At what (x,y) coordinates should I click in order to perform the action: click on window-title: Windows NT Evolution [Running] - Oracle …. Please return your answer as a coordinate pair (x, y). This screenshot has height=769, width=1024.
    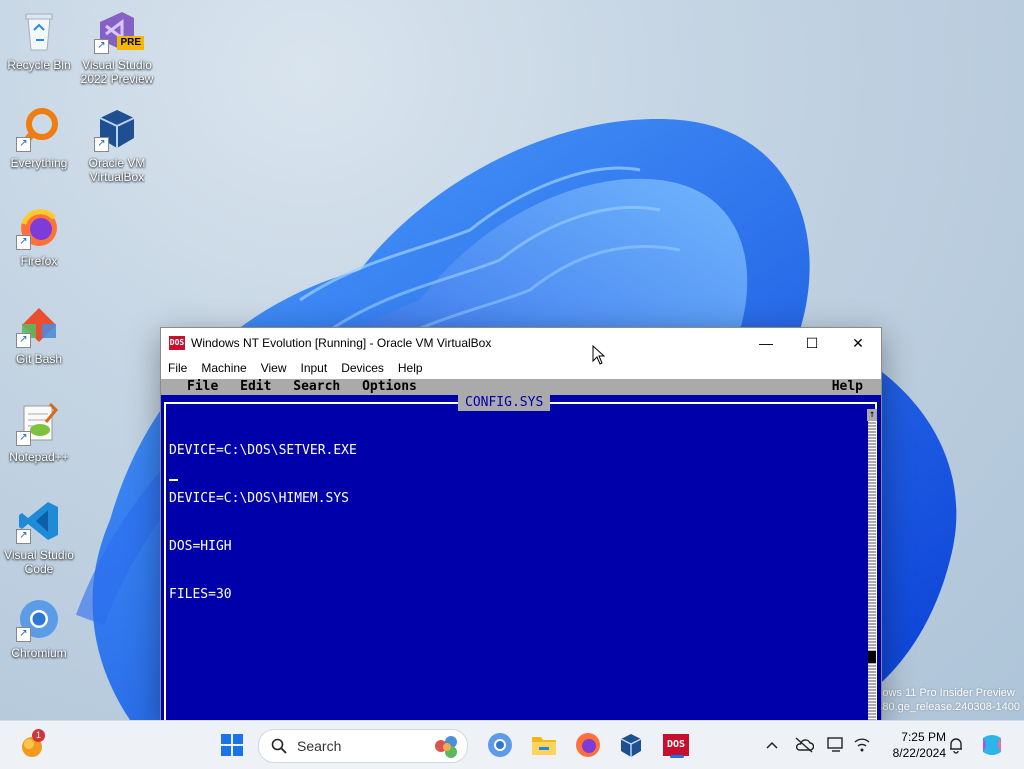
    Looking at the image, I should click on (341, 343).